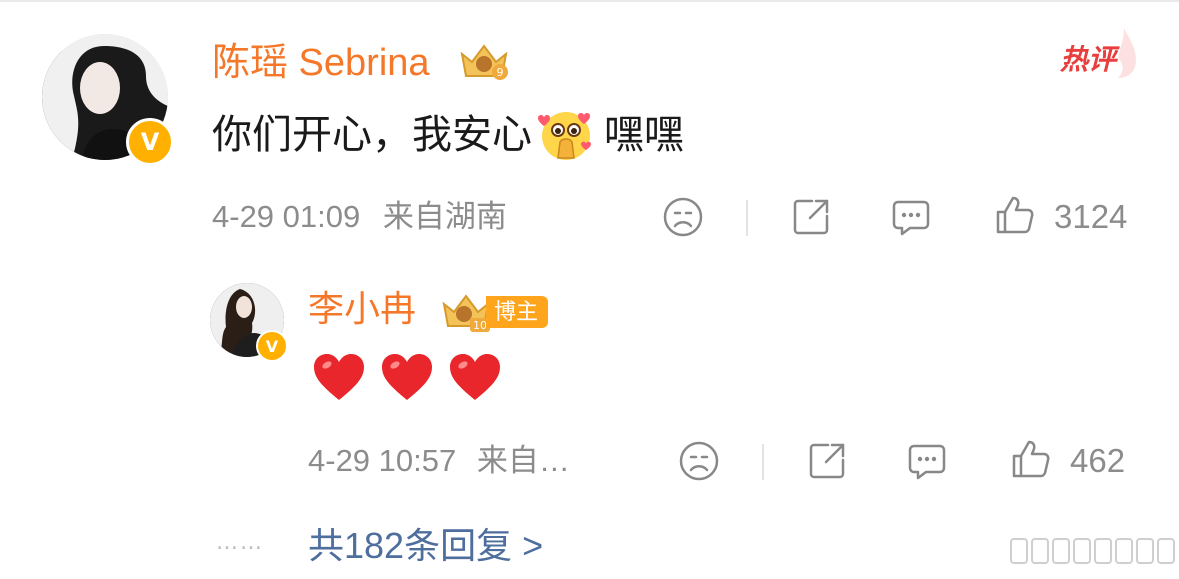 The image size is (1179, 579). Describe the element at coordinates (321, 63) in the screenshot. I see `comment-username: 陈瑶 Sebrina` at that location.